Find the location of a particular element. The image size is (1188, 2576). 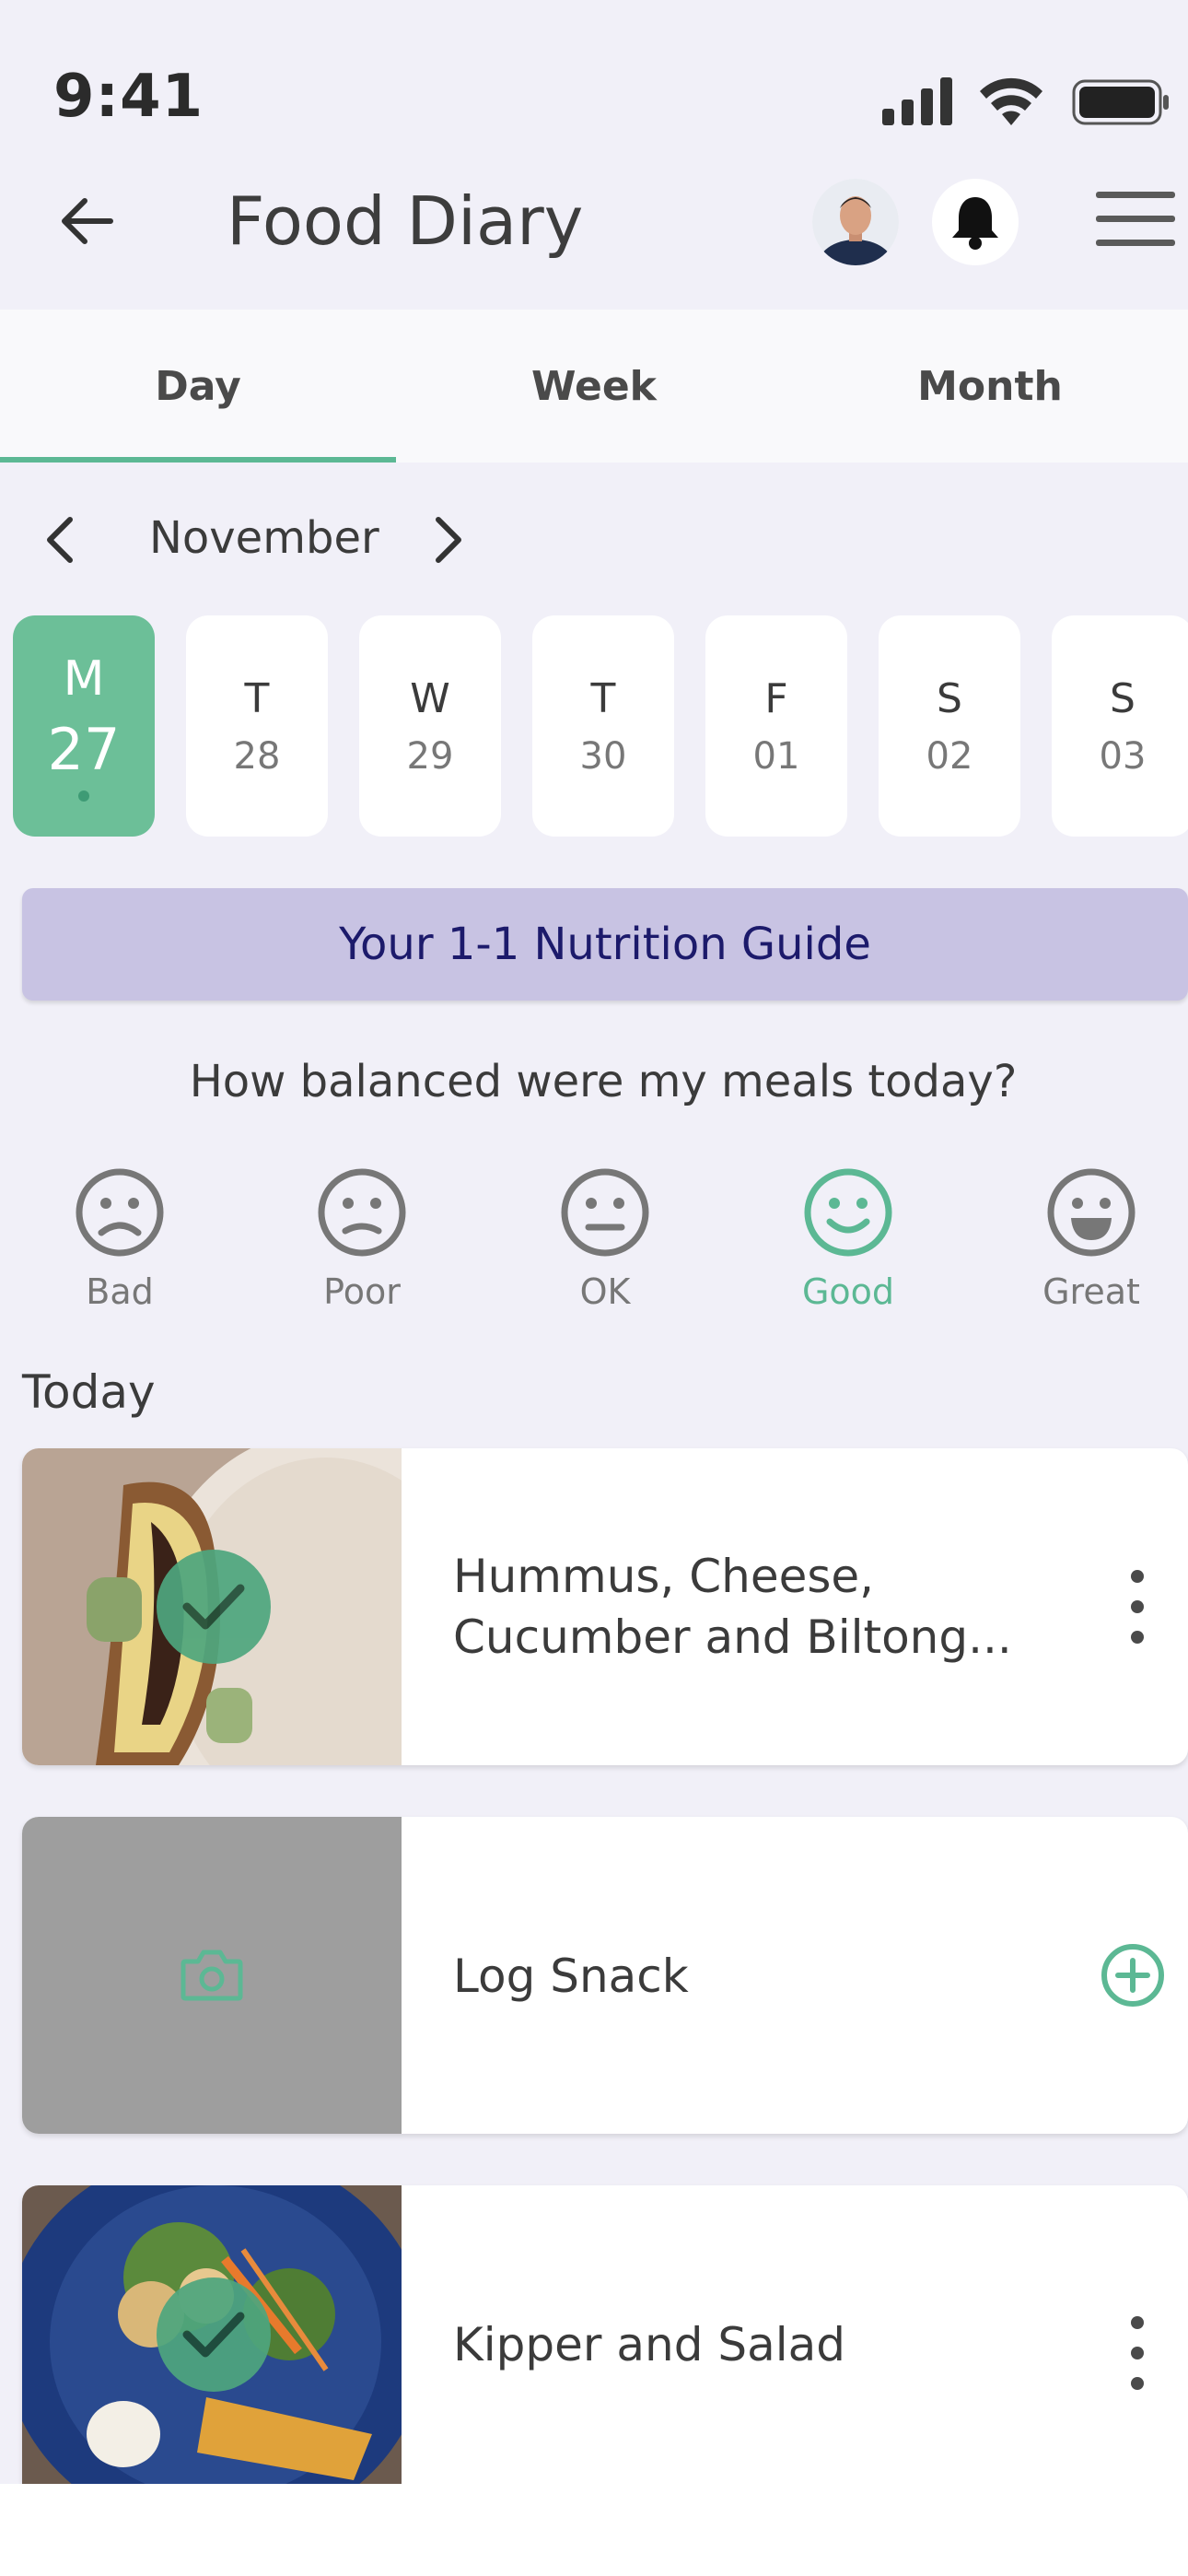

day-letter: W is located at coordinates (430, 698).